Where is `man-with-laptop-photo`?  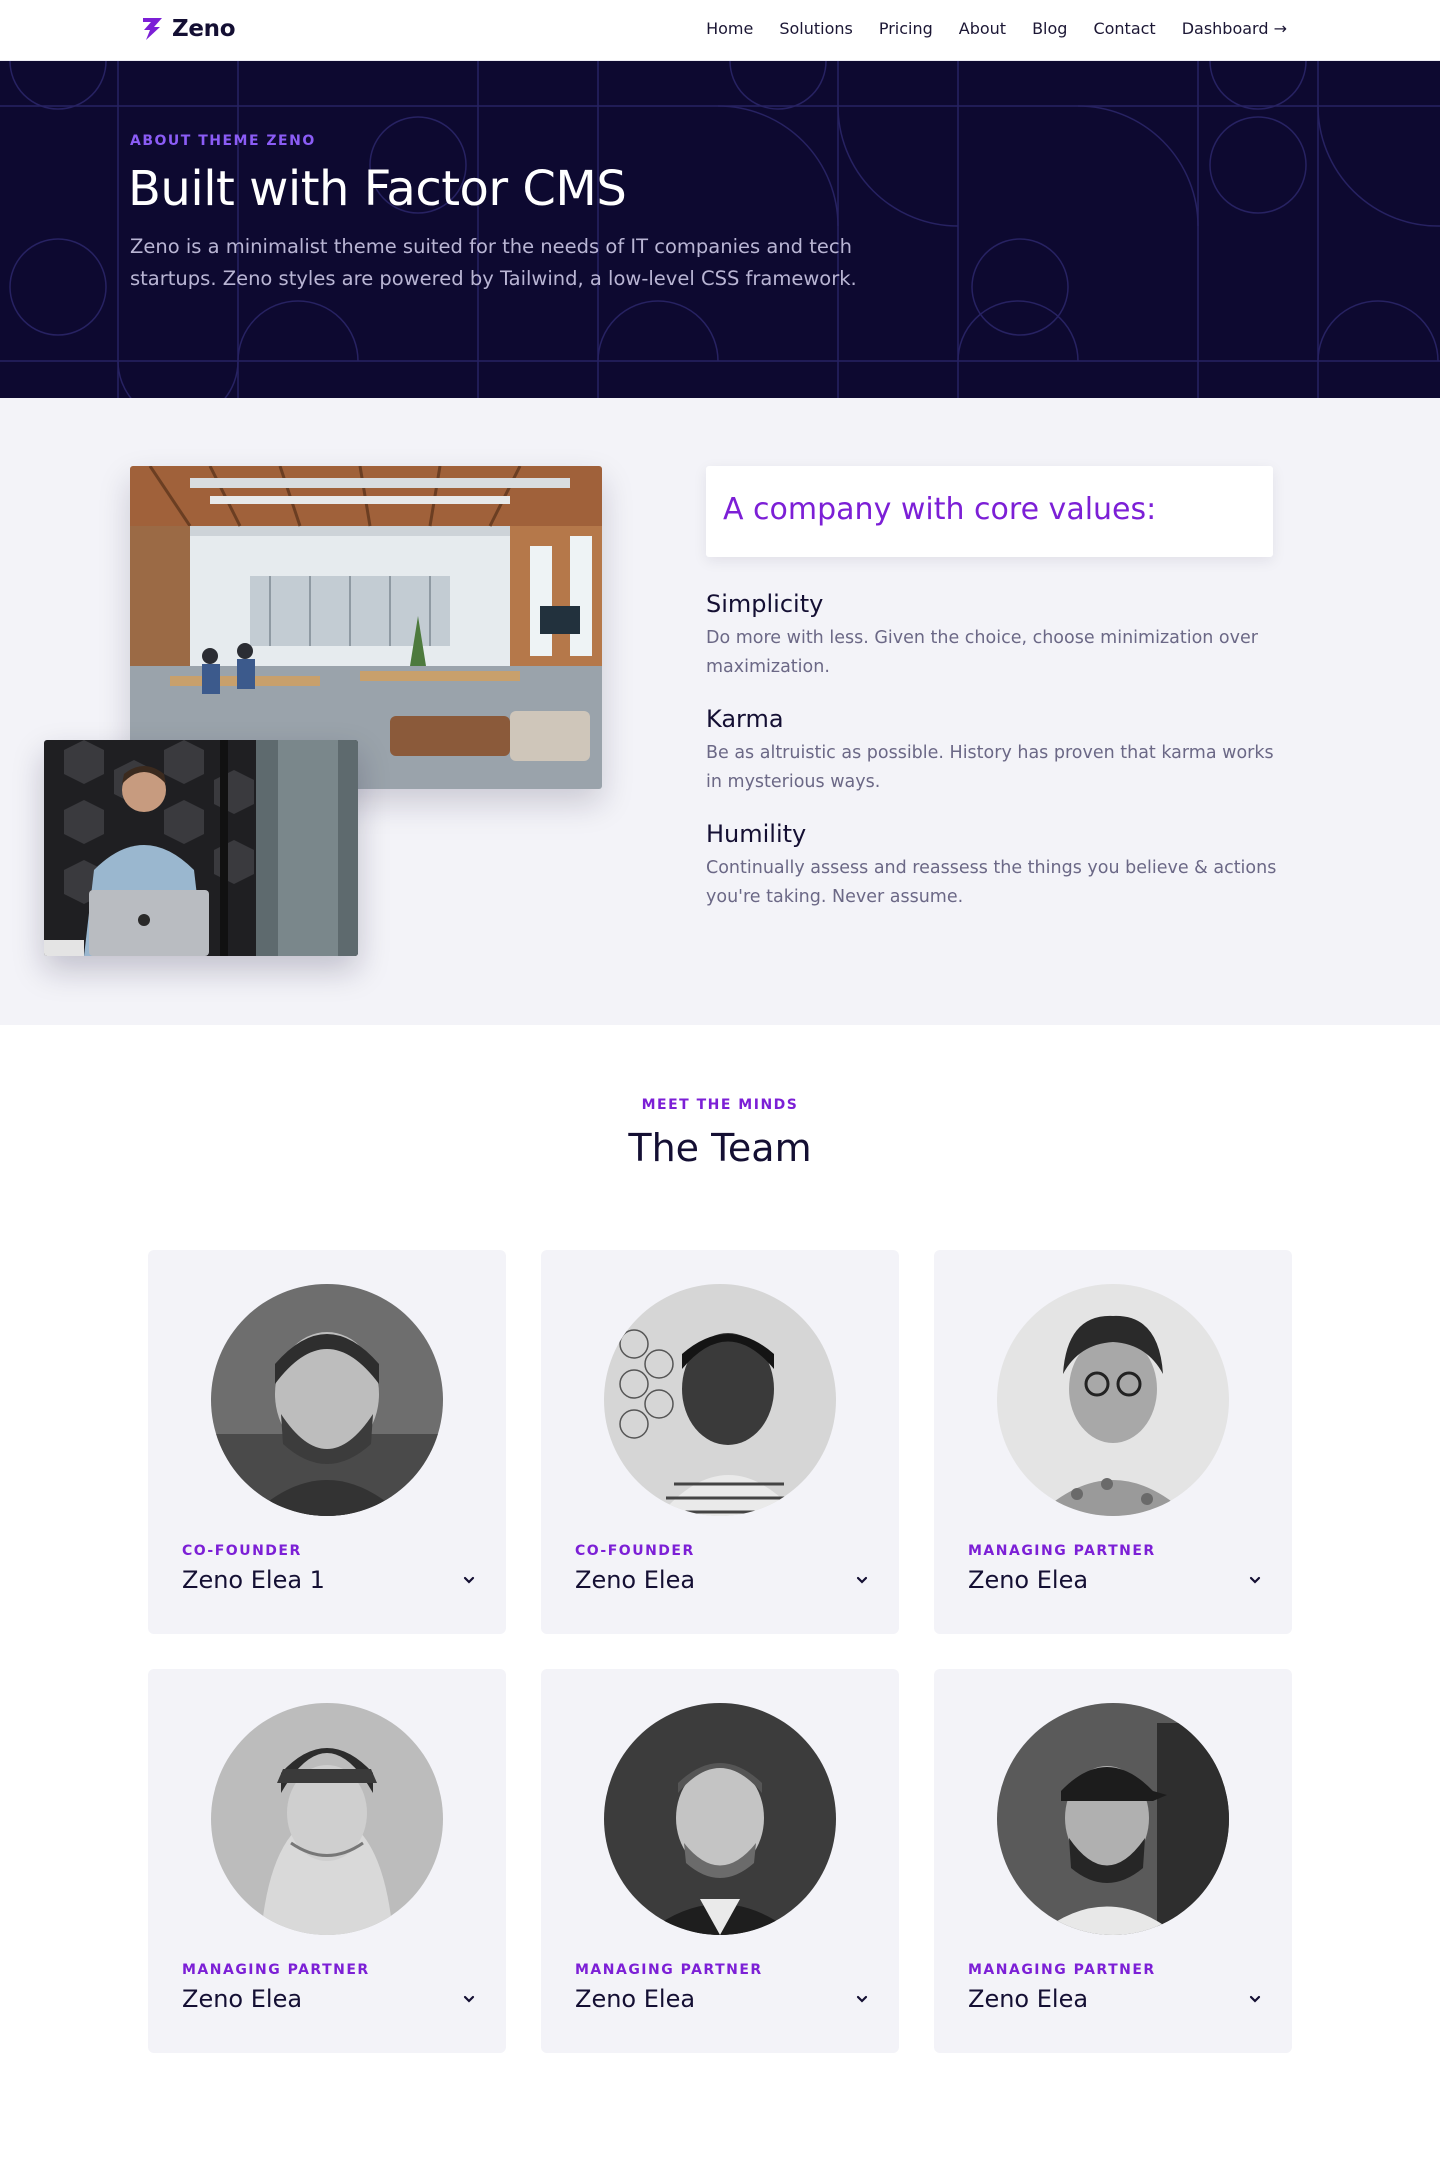
man-with-laptop-photo is located at coordinates (201, 848).